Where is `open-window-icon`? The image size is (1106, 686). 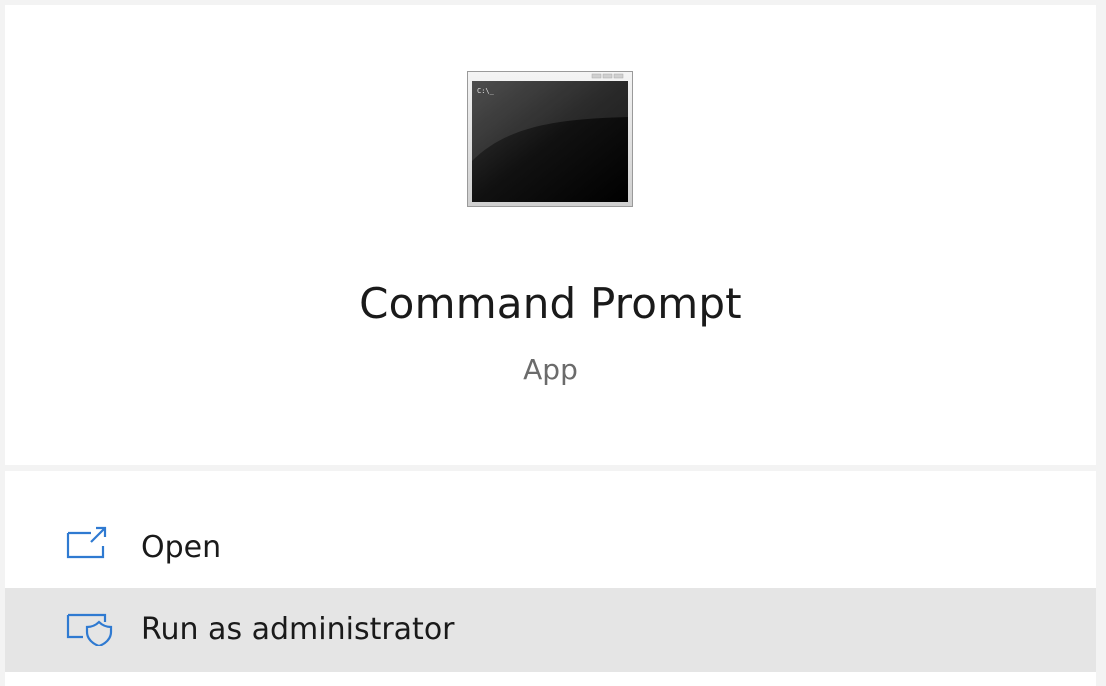
open-window-icon is located at coordinates (86, 542).